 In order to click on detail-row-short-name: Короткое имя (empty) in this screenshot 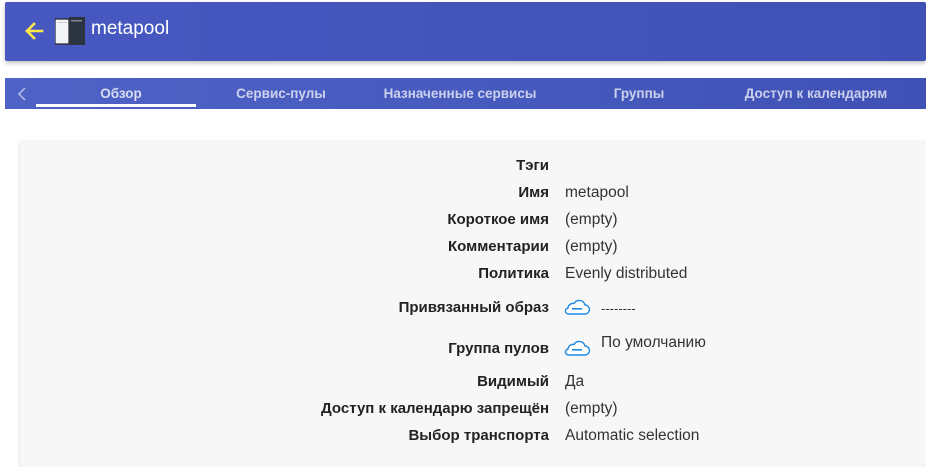, I will do `click(473, 220)`.